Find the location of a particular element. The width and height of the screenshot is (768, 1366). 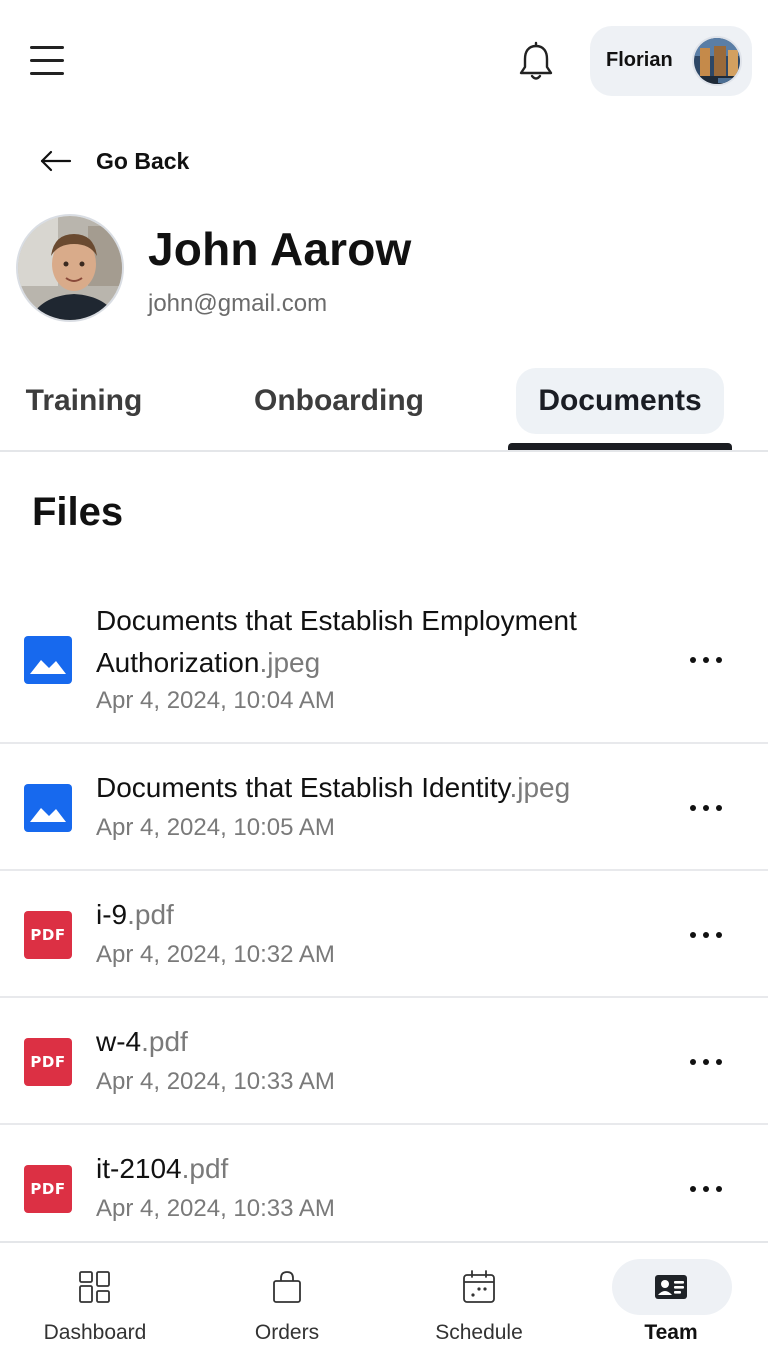

hamburger-menu-icon is located at coordinates (48, 61).